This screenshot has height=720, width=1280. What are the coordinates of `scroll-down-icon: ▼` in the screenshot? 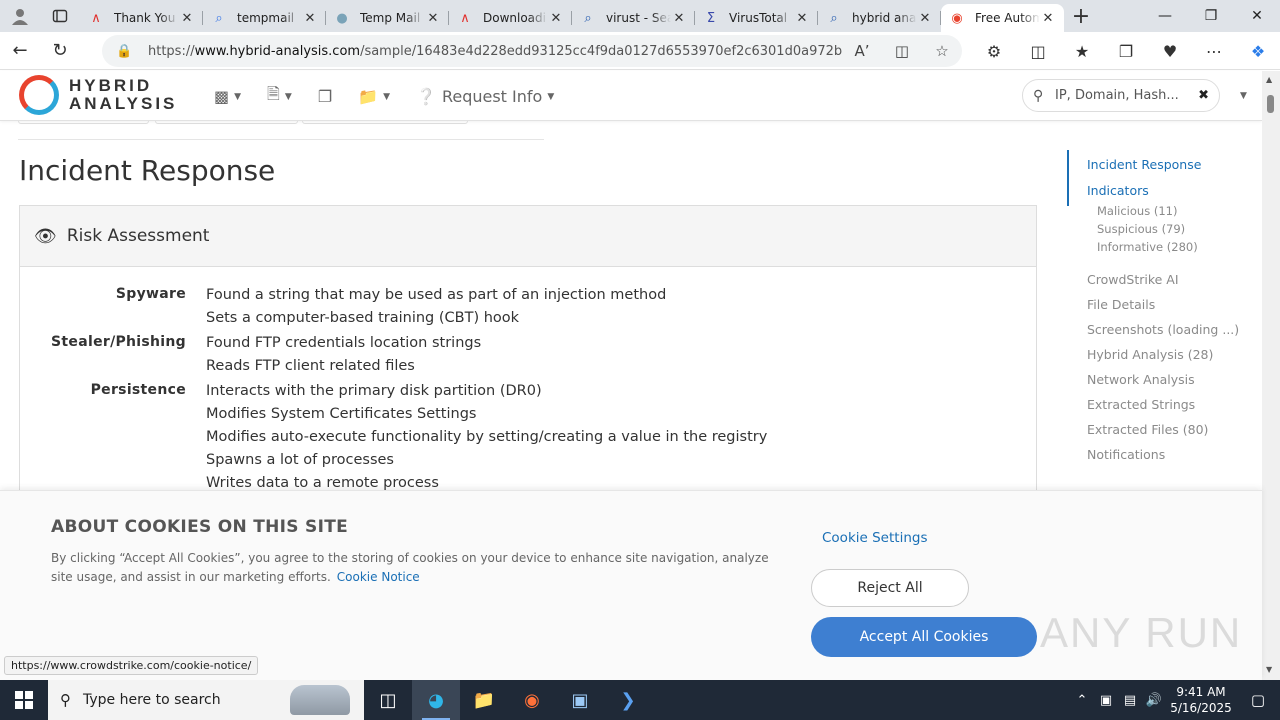 It's located at (1269, 669).